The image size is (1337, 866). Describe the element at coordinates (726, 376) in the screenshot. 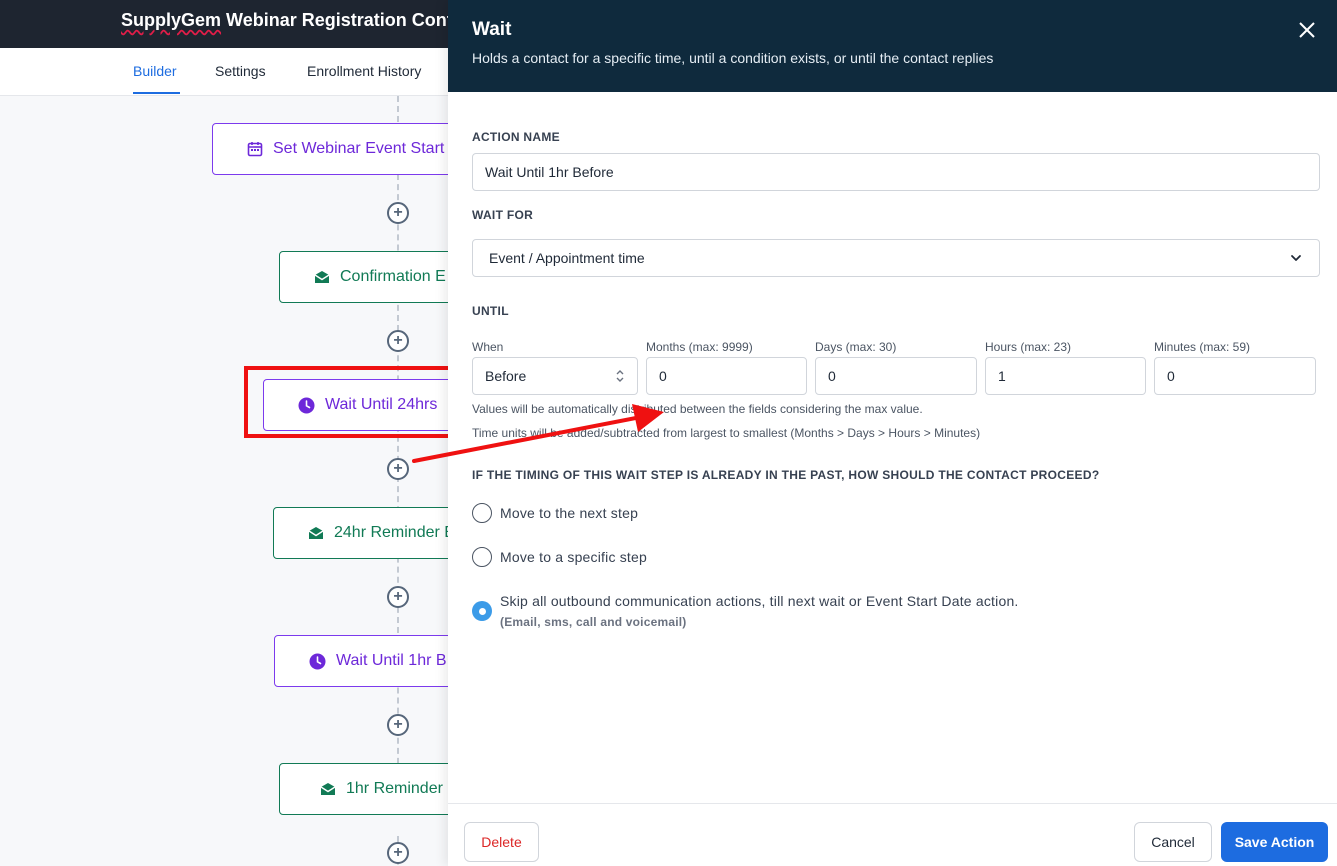

I see `months-input` at that location.